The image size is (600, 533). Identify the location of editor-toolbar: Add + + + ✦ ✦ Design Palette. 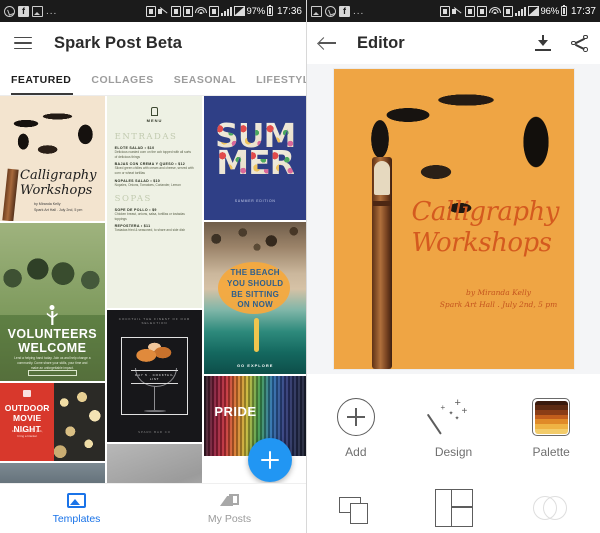
(453, 453).